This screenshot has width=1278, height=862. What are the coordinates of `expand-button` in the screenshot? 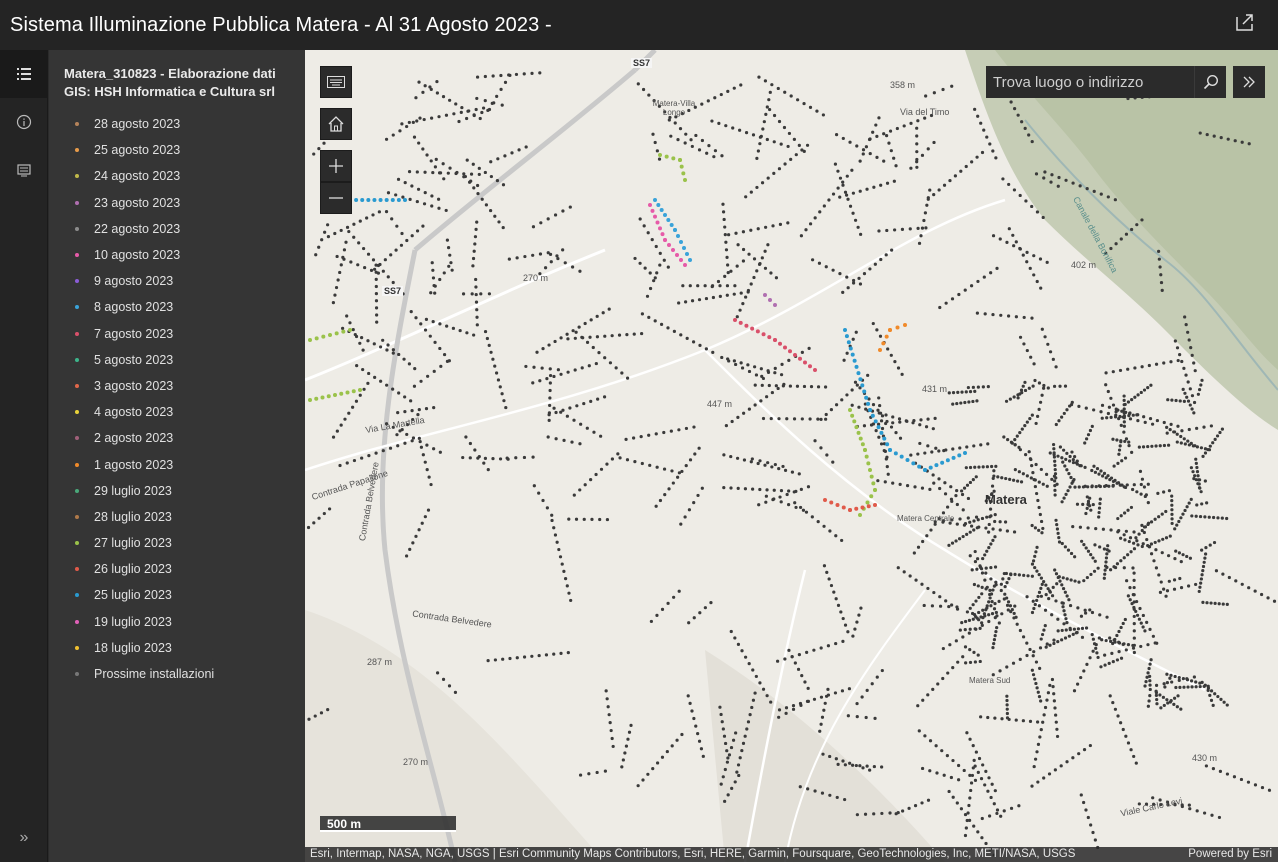 It's located at (1249, 82).